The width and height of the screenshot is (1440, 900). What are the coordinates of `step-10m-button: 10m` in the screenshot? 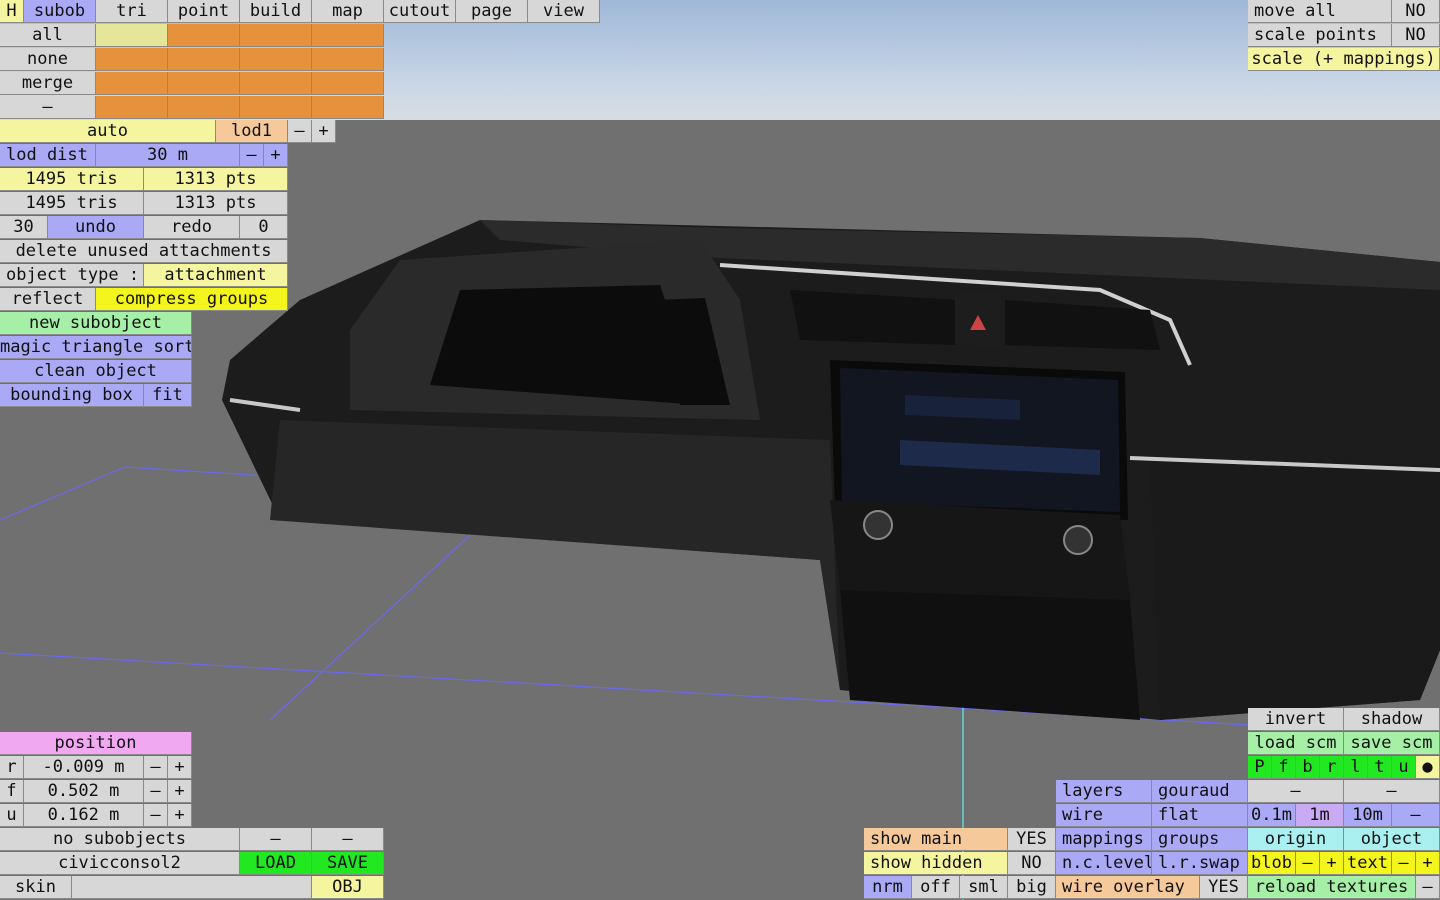 It's located at (1368, 815).